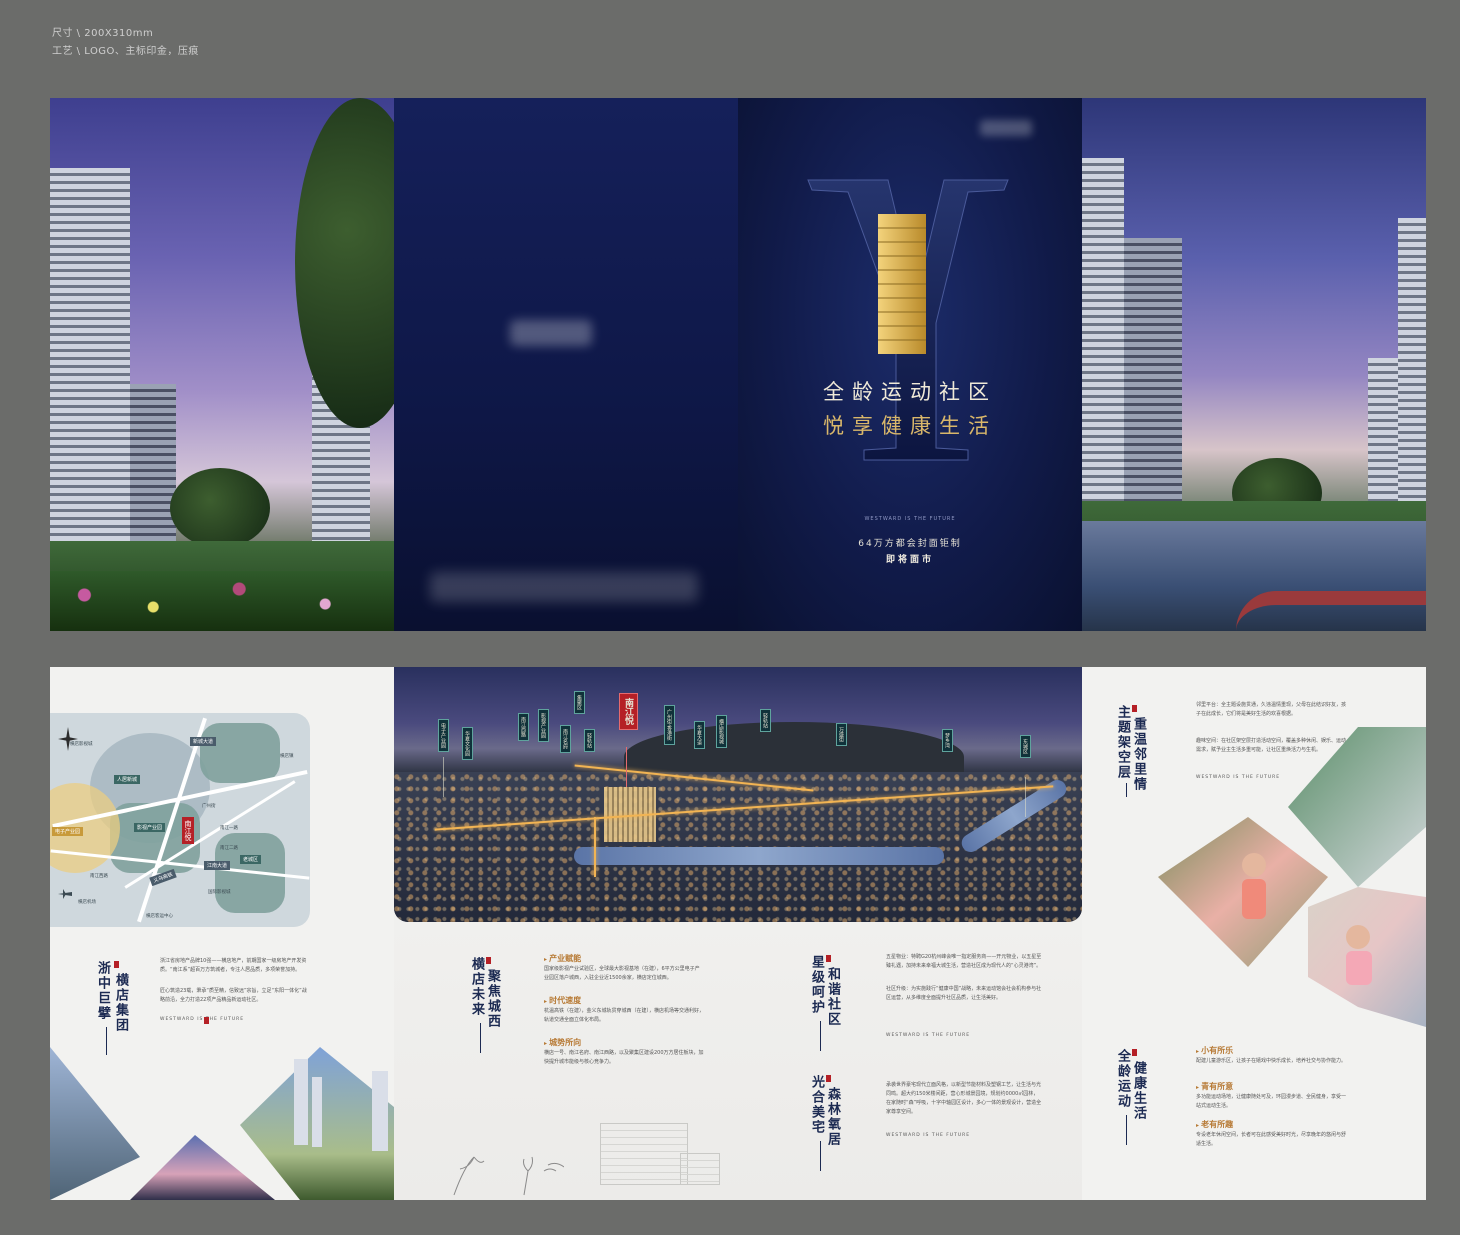 This screenshot has height=1235, width=1460. I want to click on aerial-tag: 东城区, so click(1025, 746).